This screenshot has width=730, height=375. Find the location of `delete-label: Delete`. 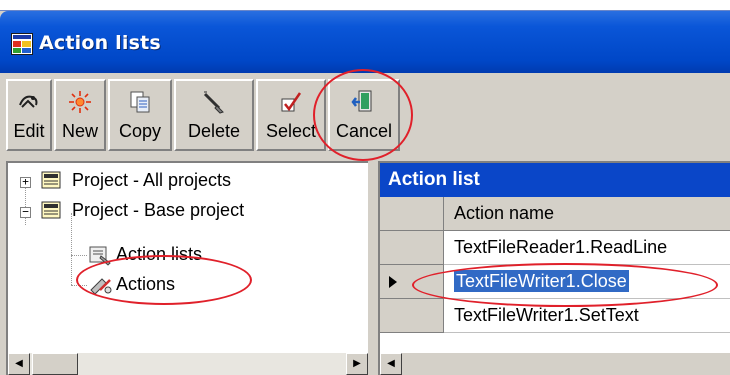

delete-label: Delete is located at coordinates (214, 131).